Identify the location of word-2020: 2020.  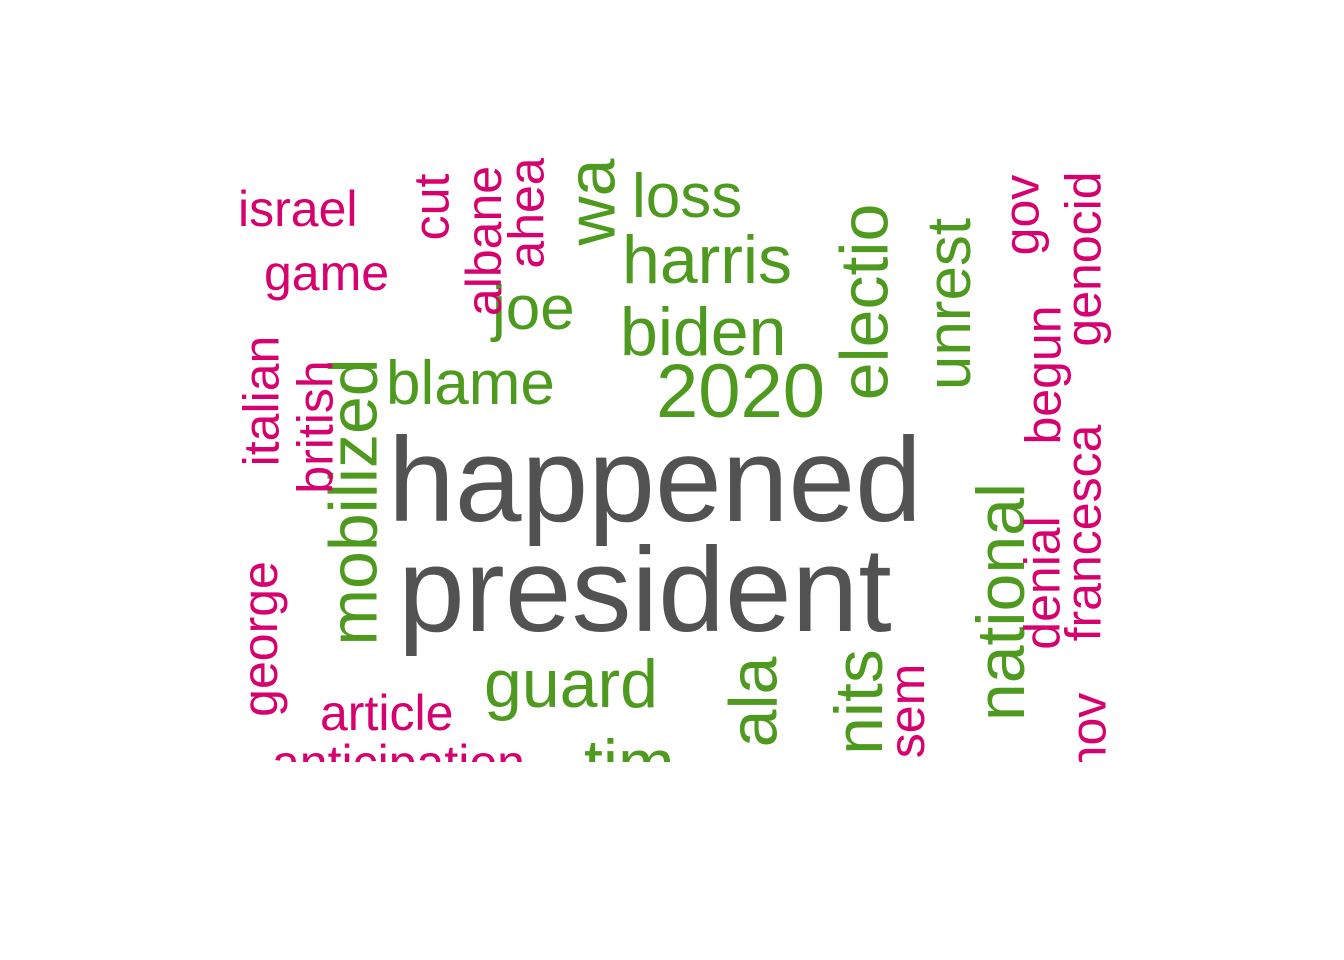
(741, 391).